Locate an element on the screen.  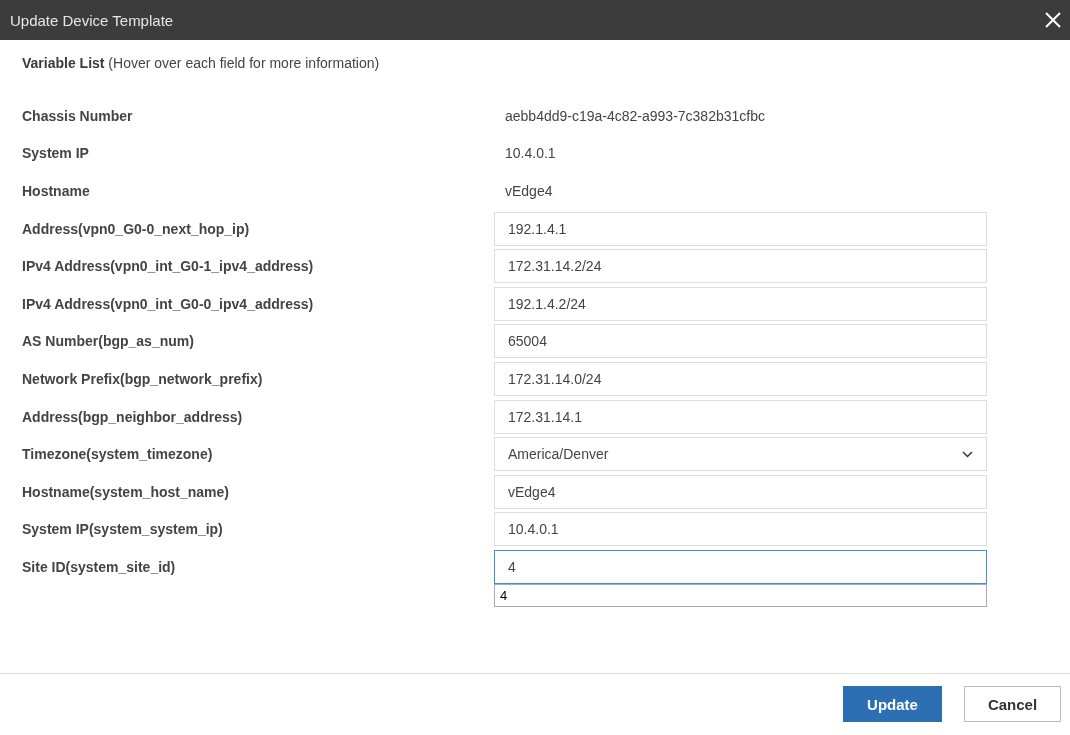
field-value: 10.4.0.1 is located at coordinates (530, 153).